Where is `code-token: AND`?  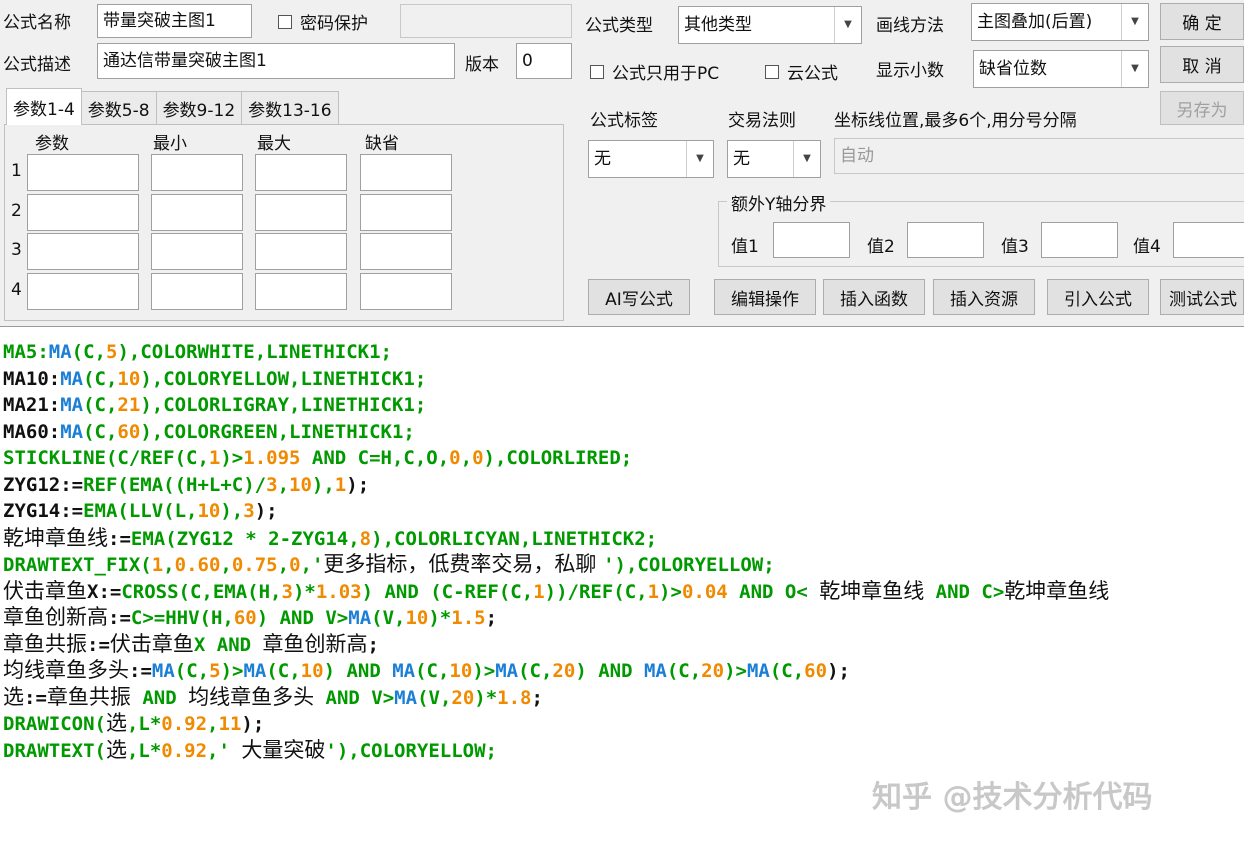 code-token: AND is located at coordinates (159, 697).